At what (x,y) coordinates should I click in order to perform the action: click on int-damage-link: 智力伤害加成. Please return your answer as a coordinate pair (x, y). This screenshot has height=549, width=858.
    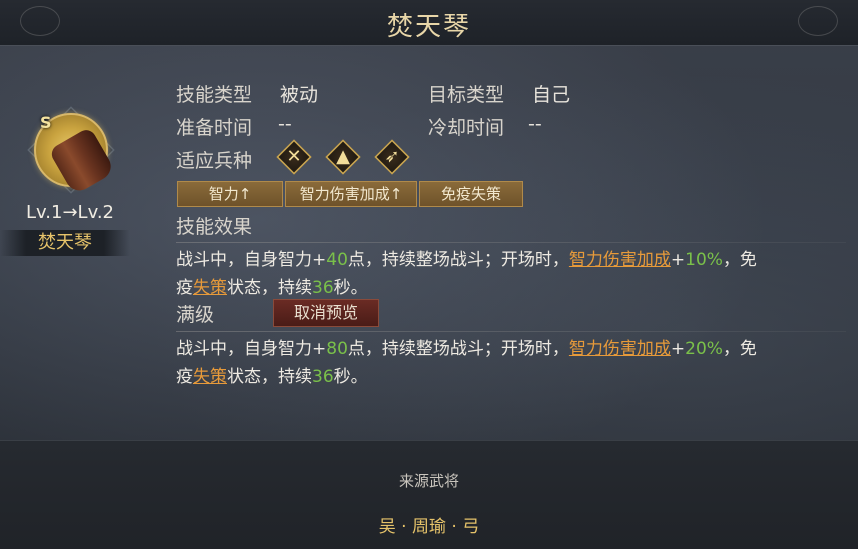
    Looking at the image, I should click on (620, 260).